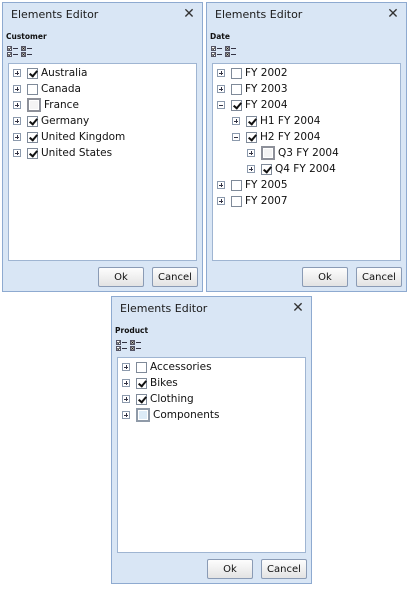  What do you see at coordinates (64, 73) in the screenshot?
I see `tree-item-label: Australia` at bounding box center [64, 73].